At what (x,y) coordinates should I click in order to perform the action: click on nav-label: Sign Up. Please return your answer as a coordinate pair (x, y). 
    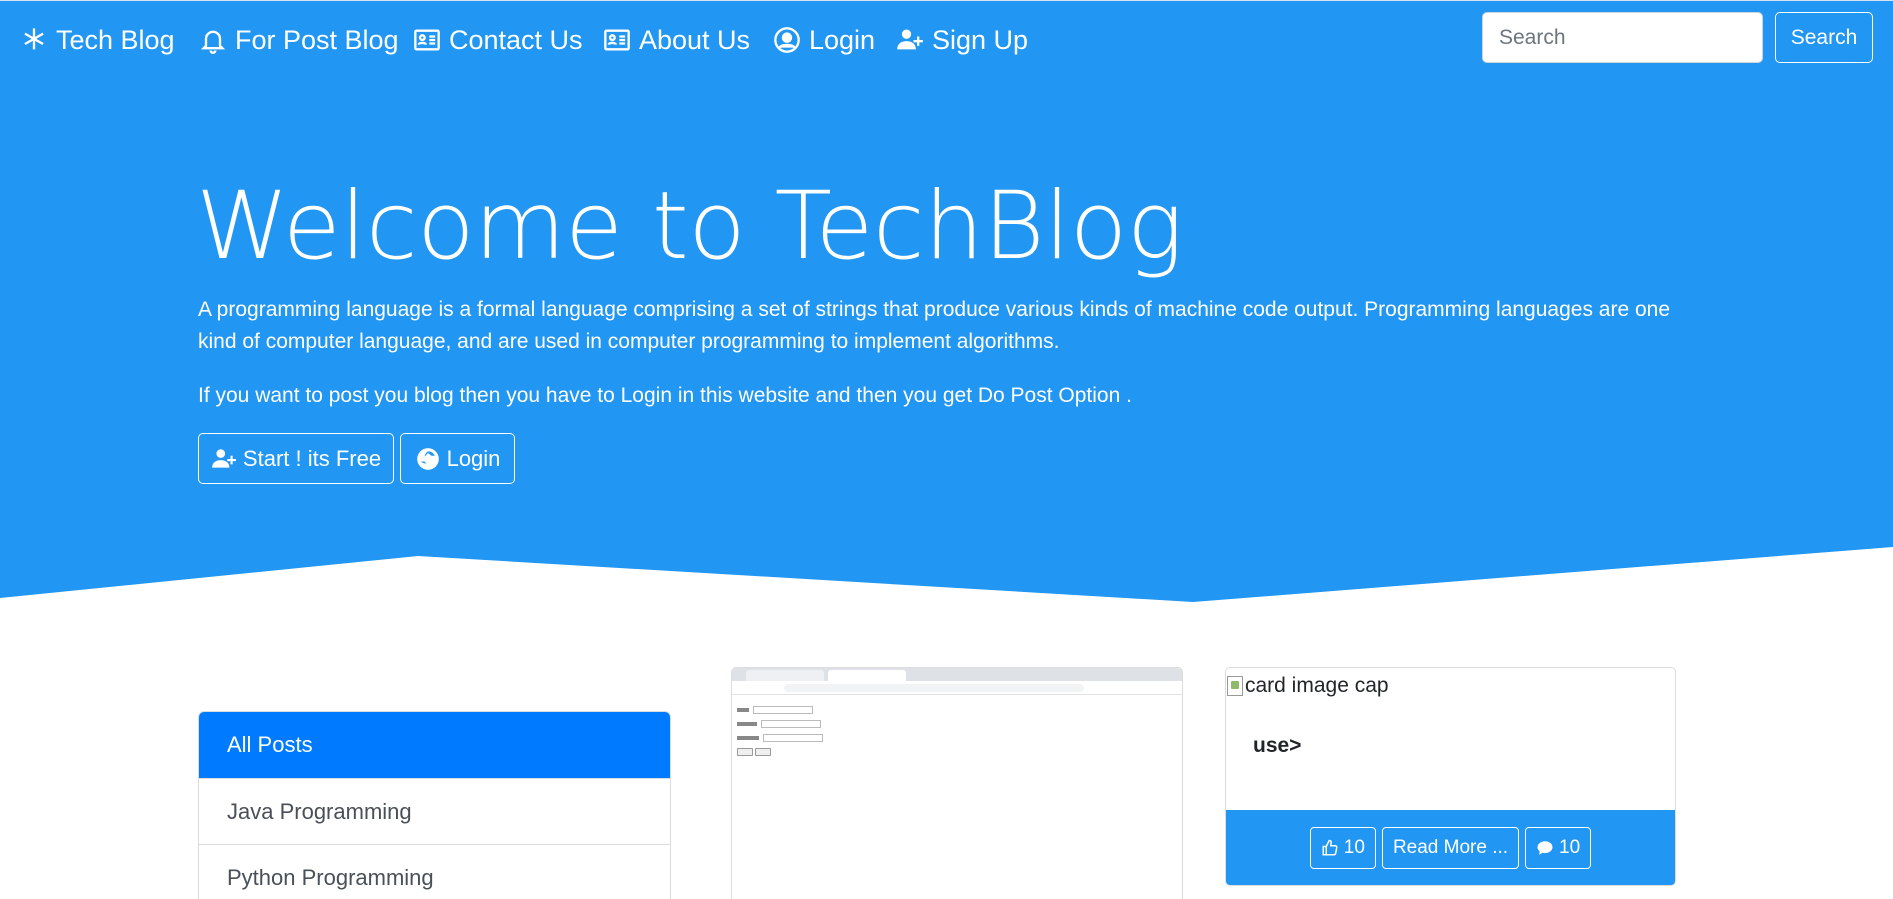
    Looking at the image, I should click on (980, 39).